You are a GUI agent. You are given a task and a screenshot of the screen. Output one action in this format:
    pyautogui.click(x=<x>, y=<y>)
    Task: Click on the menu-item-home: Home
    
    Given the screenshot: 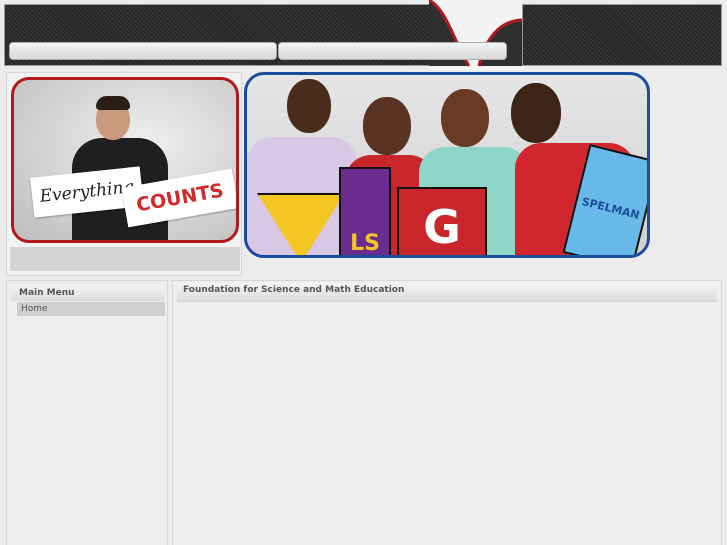 What is the action you would take?
    pyautogui.click(x=91, y=309)
    